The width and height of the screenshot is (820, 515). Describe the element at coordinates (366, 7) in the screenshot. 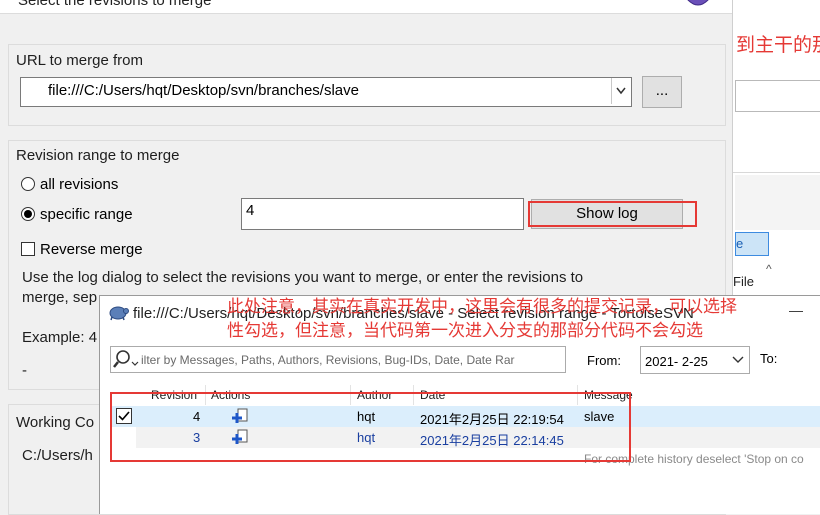

I see `merge-dialog-titlebar: Select the revisions to merge` at that location.